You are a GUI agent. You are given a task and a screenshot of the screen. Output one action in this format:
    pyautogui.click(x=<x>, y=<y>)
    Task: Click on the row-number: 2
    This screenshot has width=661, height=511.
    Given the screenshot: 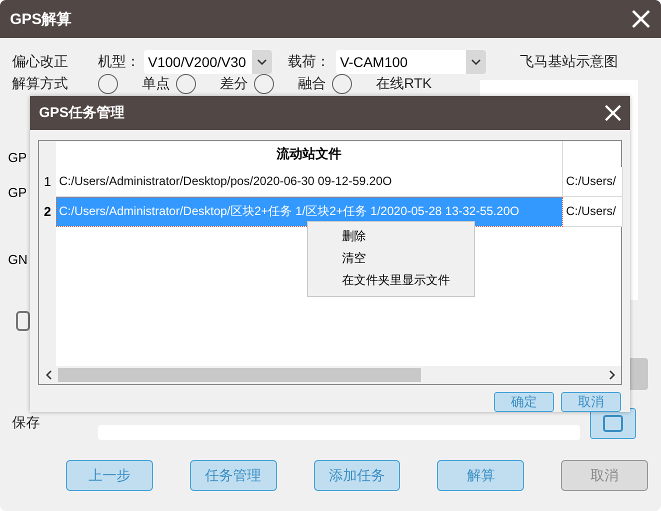 What is the action you would take?
    pyautogui.click(x=47, y=211)
    